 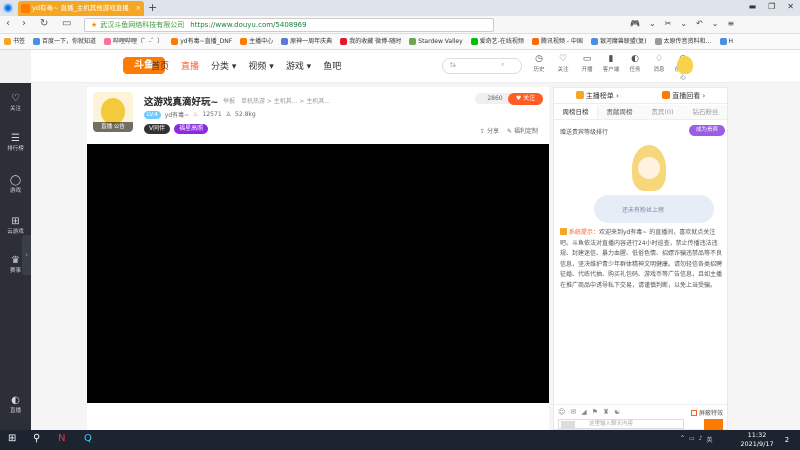 What do you see at coordinates (790, 6) in the screenshot?
I see `close-window-icon: ✕` at bounding box center [790, 6].